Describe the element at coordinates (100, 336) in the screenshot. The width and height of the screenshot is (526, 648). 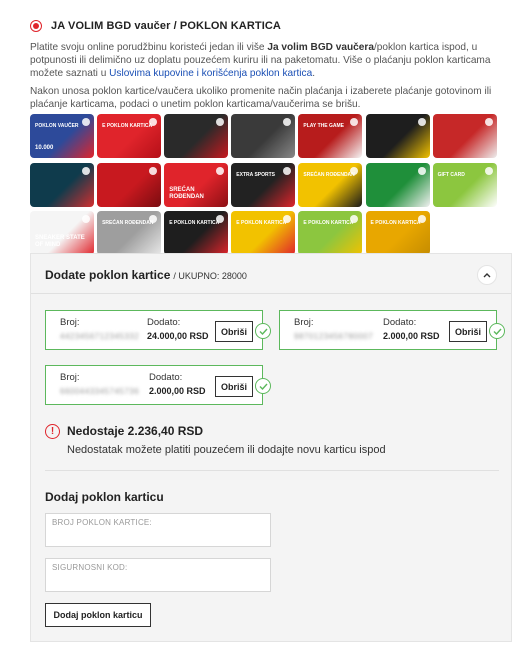
I see `card-number: 4423456712345332` at that location.